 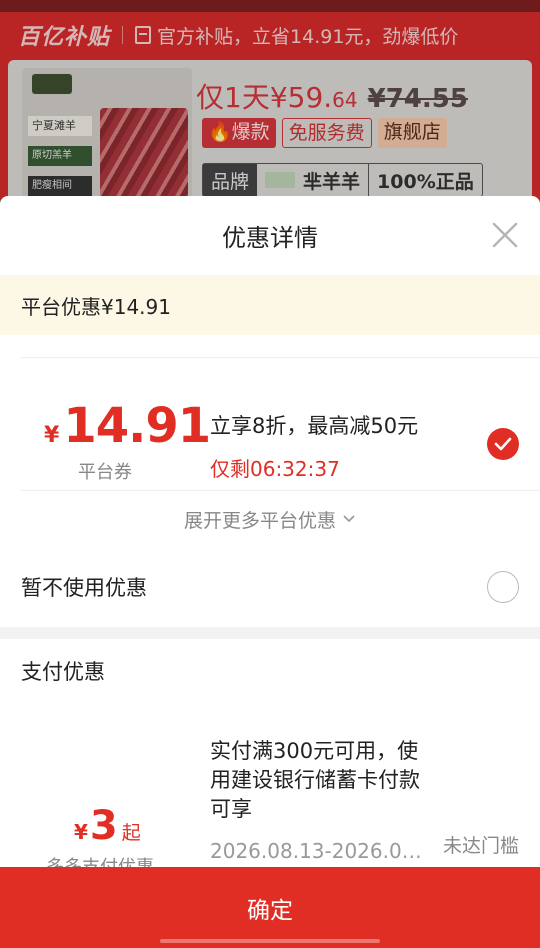 I want to click on chevron-down-icon, so click(x=349, y=519).